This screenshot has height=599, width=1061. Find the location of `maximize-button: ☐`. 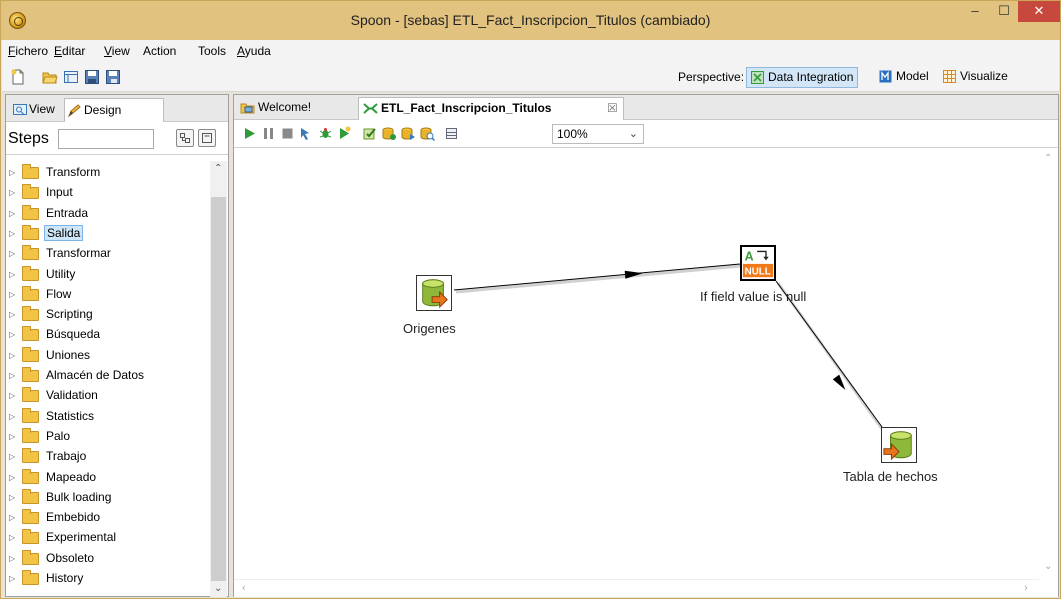

maximize-button: ☐ is located at coordinates (1004, 11).